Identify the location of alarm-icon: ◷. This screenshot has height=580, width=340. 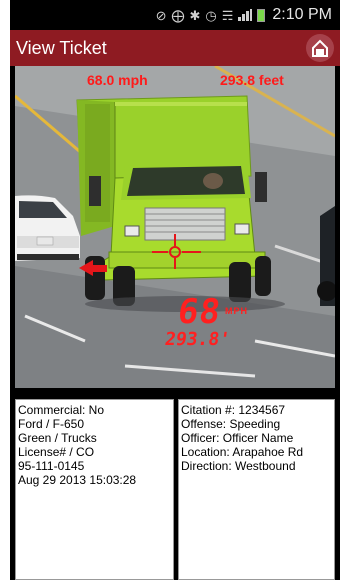
(211, 15).